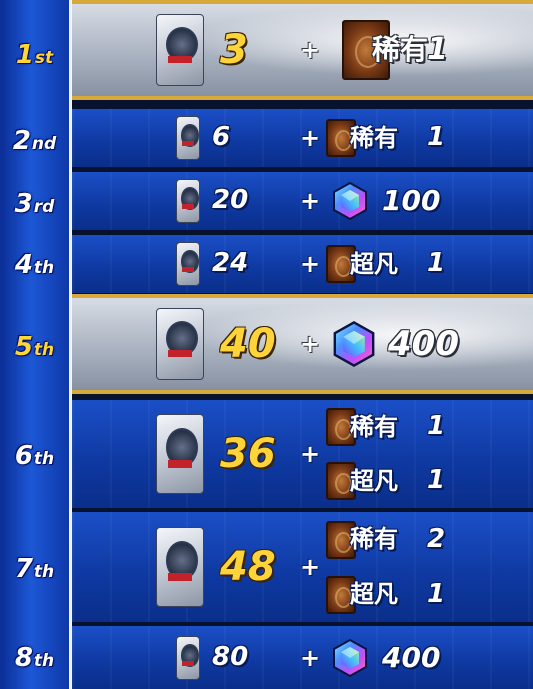  I want to click on rank-suffix: st, so click(44, 57).